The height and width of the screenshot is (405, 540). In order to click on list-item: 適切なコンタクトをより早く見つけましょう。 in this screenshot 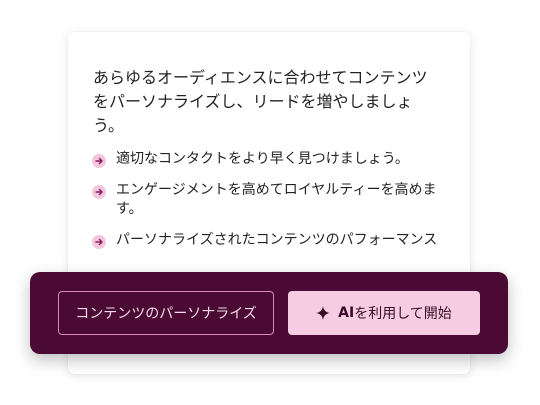, I will do `click(267, 159)`.